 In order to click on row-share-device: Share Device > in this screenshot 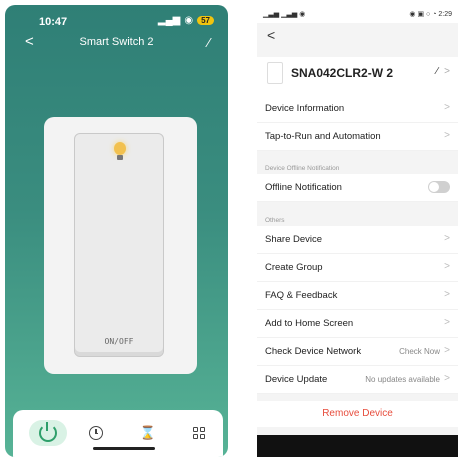, I will do `click(357, 240)`.